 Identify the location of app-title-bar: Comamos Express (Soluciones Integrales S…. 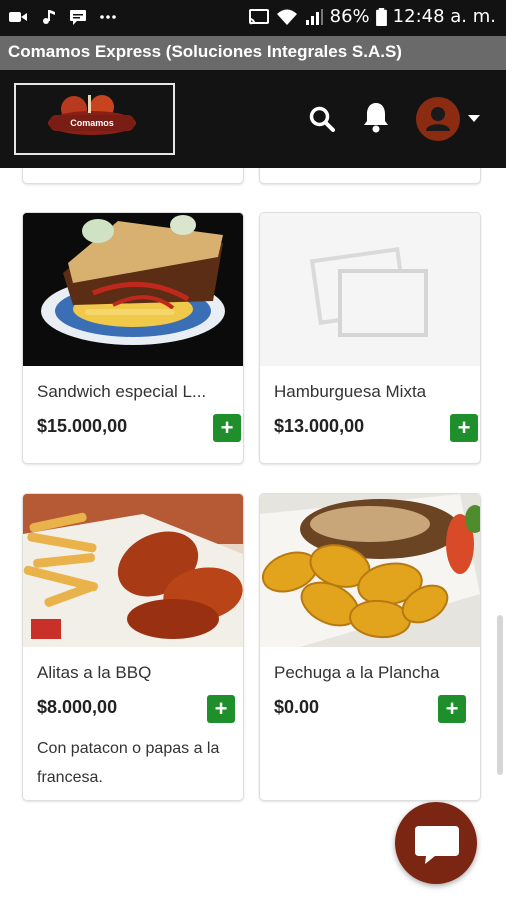
(253, 53).